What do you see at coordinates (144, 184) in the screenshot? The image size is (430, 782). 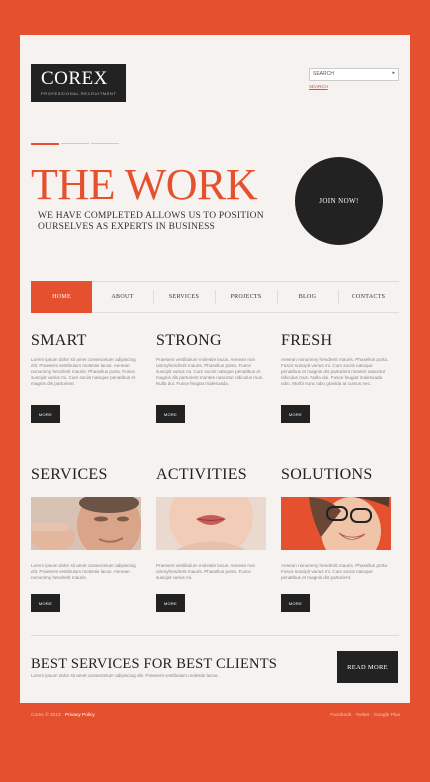 I see `hero-title: THE WORK` at bounding box center [144, 184].